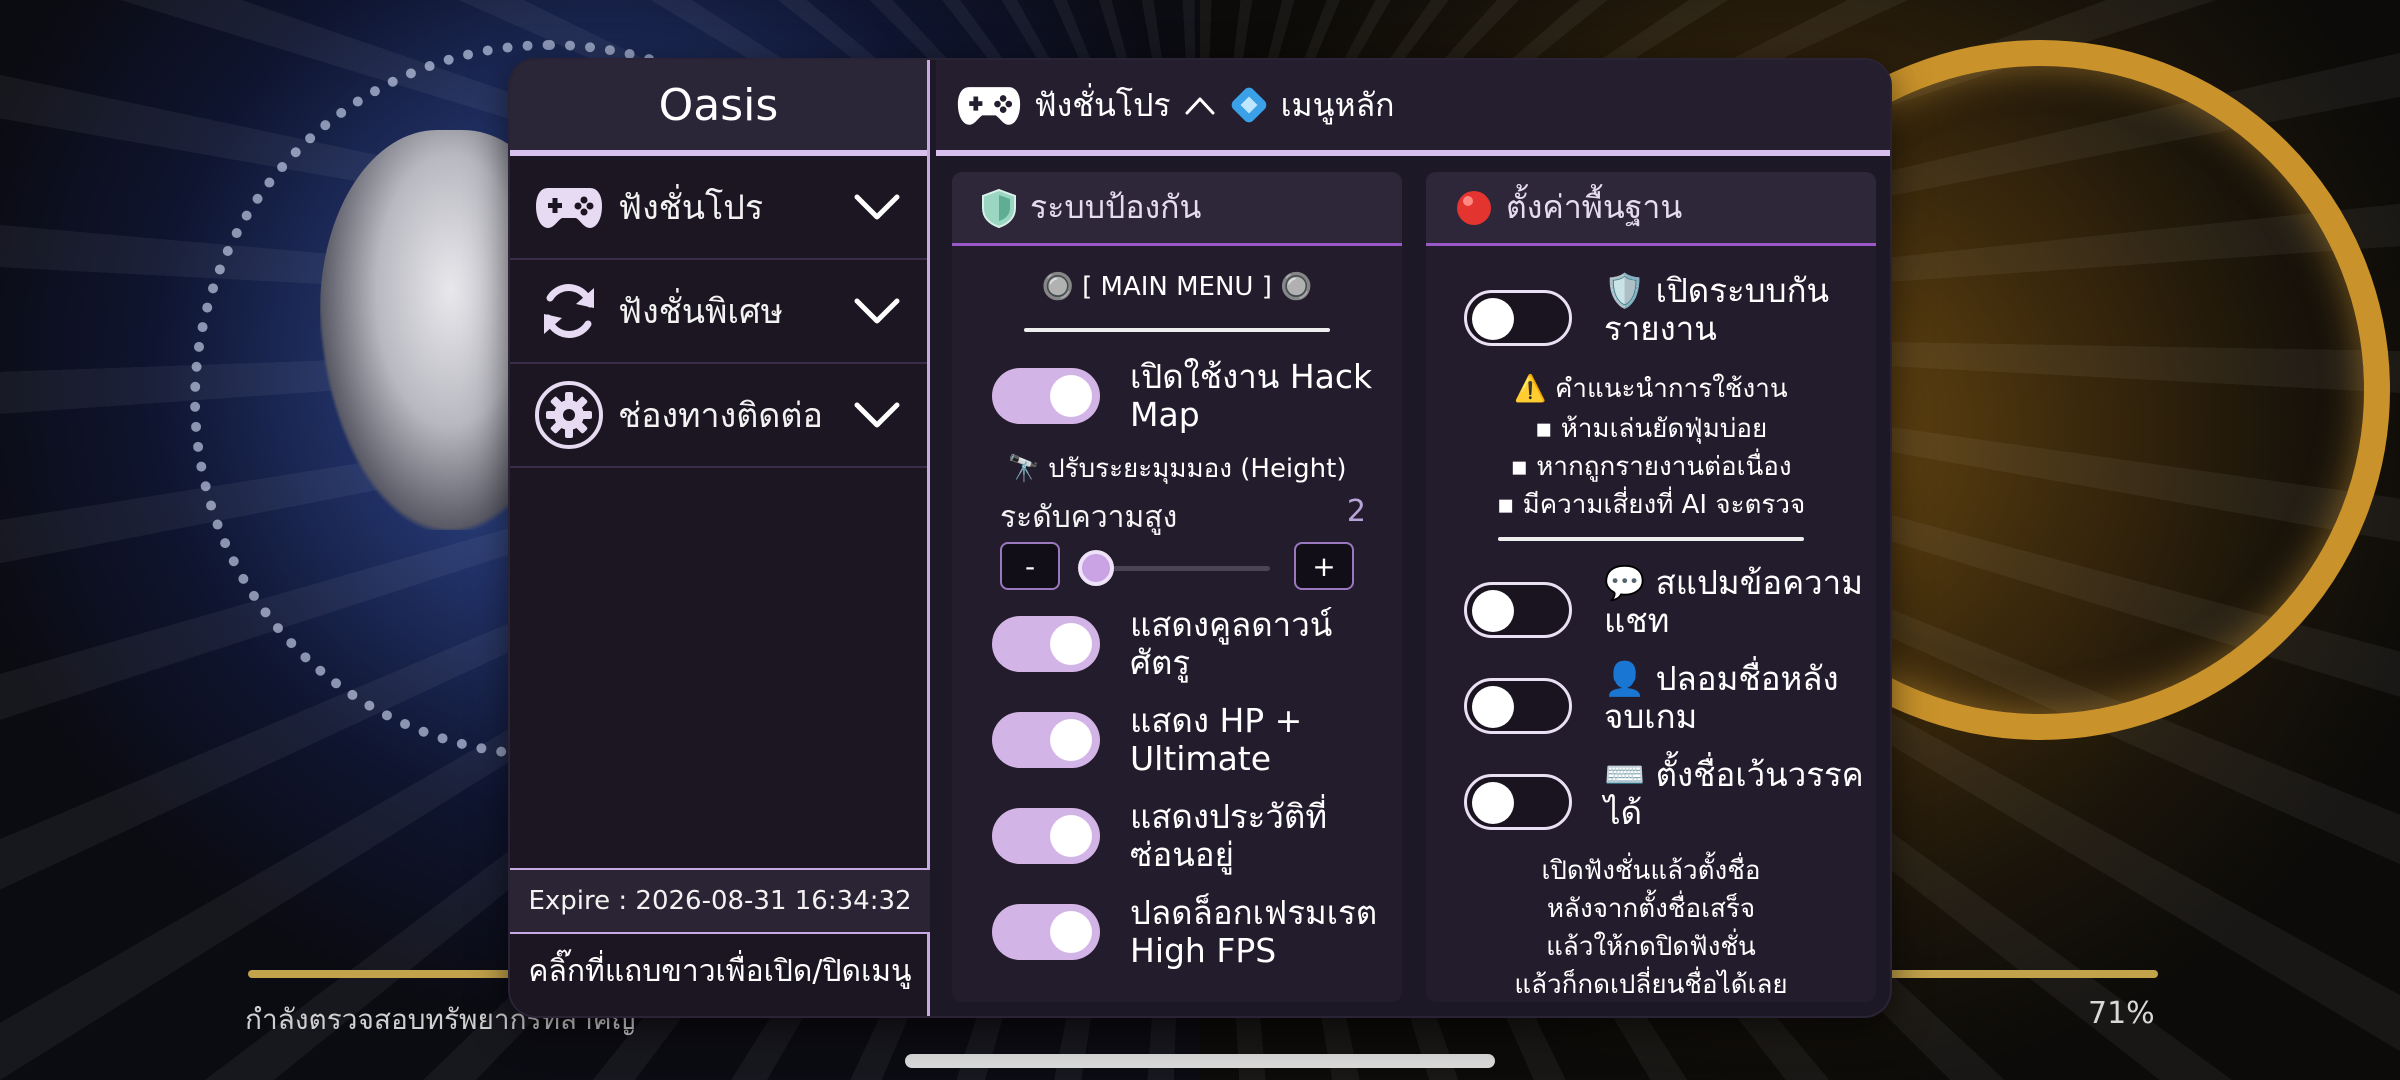 The width and height of the screenshot is (2400, 1080). What do you see at coordinates (1102, 105) in the screenshot?
I see `breadcrumb-section: ฟังชั่นโปร` at bounding box center [1102, 105].